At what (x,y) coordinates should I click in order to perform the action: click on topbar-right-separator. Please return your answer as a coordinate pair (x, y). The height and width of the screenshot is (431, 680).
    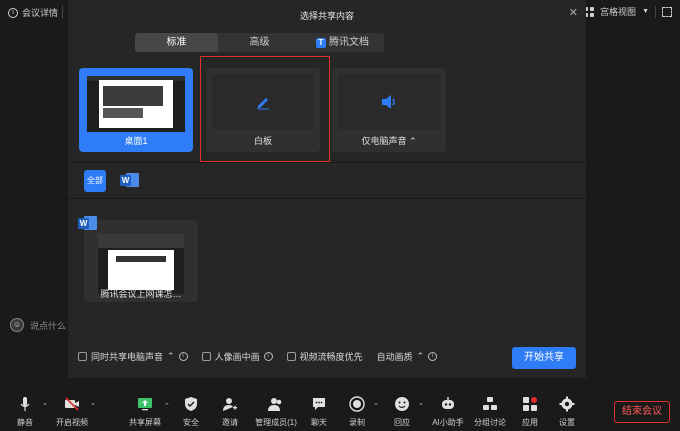
    Looking at the image, I should click on (655, 11).